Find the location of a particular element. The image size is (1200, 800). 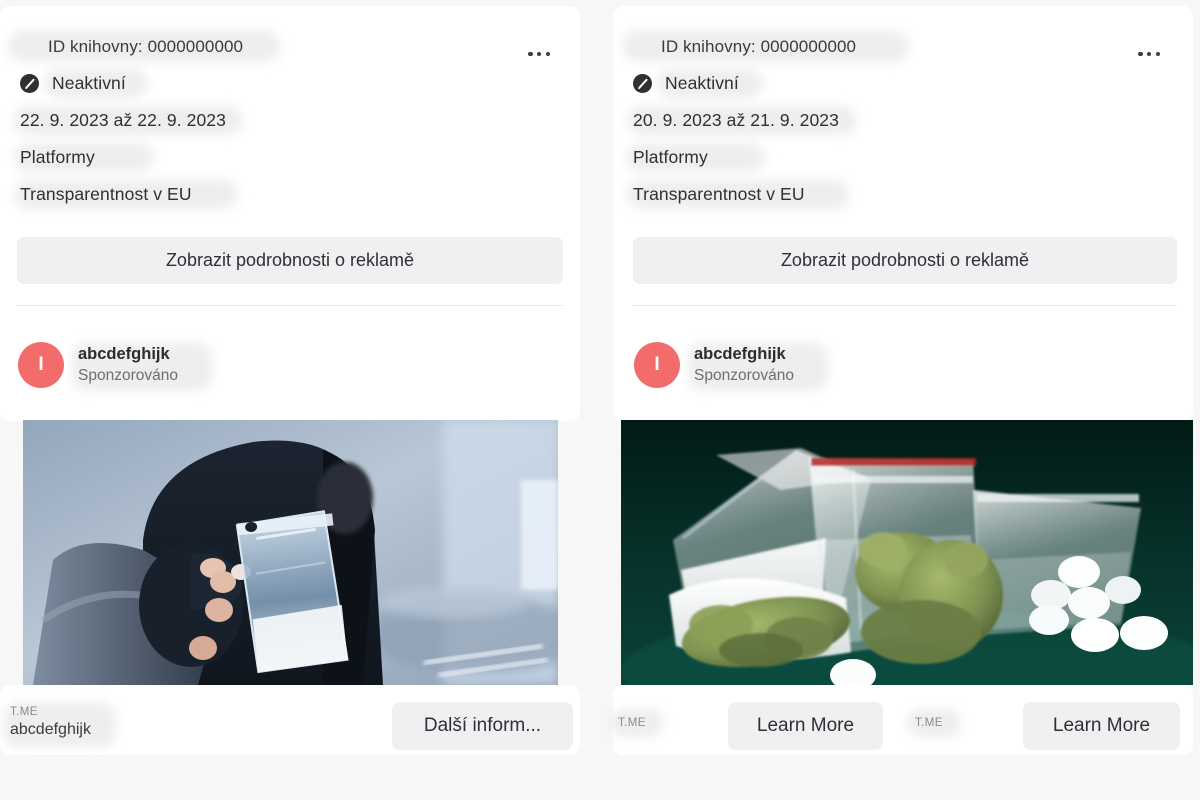

date-range-label: 22. 9. 2023 až 22. 9. 2023 is located at coordinates (123, 120).